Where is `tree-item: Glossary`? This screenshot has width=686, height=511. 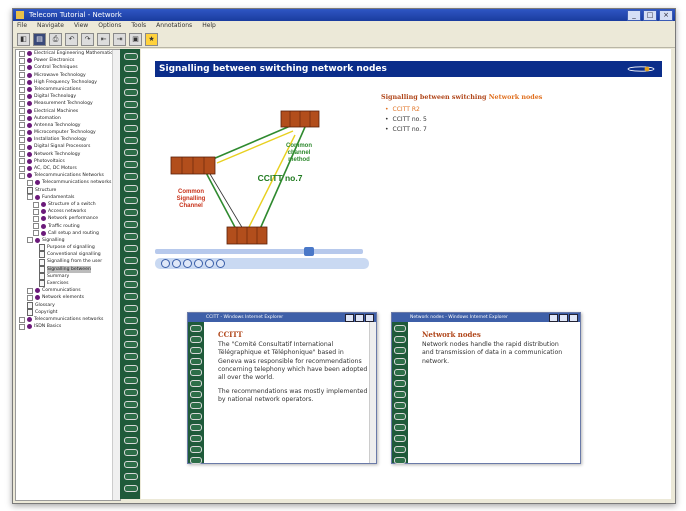
tree-item: Glossary is located at coordinates (68, 305).